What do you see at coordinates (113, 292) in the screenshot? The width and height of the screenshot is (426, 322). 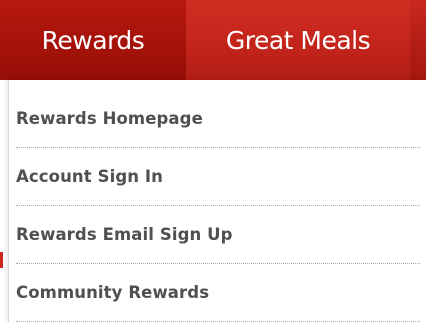 I see `menu-item-label: Community Rewards` at bounding box center [113, 292].